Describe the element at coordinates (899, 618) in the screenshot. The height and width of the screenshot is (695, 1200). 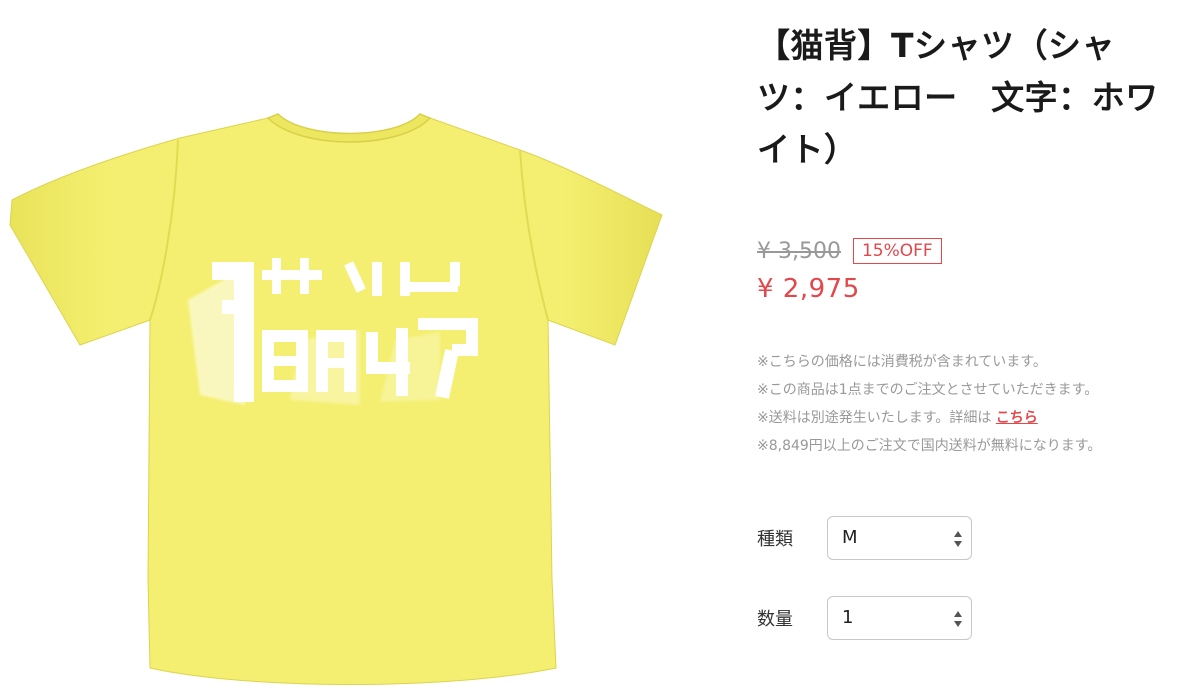
I see `quantity-select: 1` at that location.